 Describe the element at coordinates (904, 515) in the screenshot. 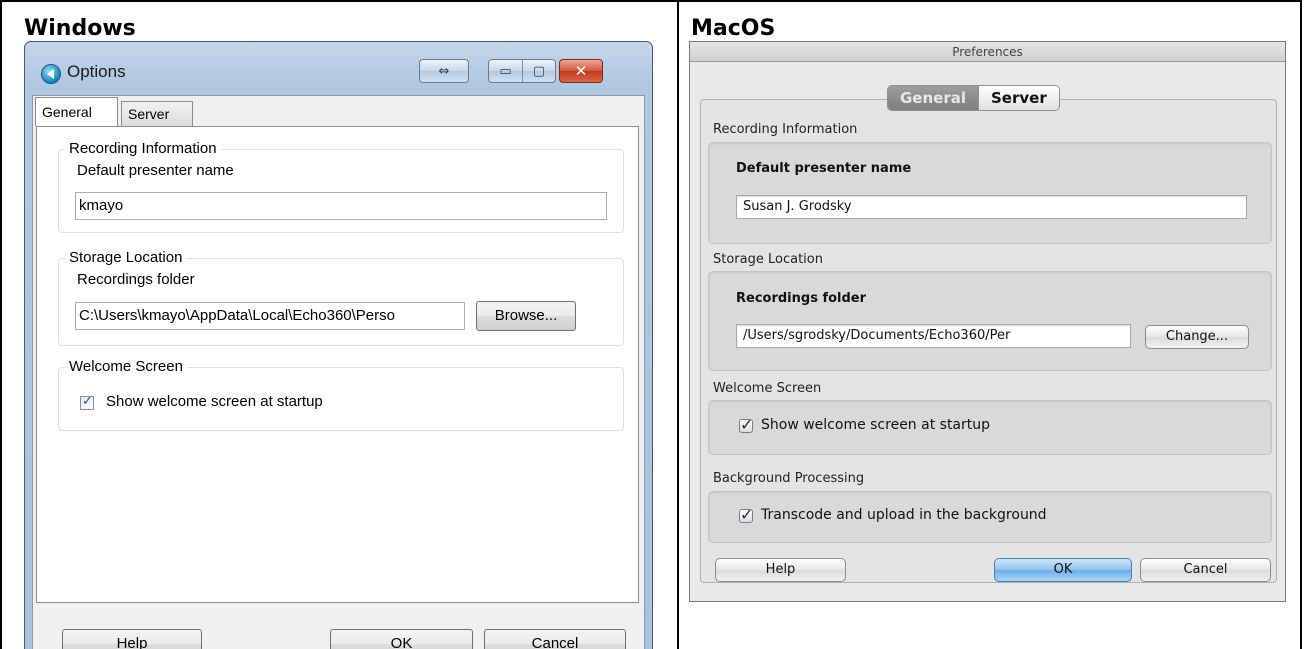

I see `transcode-upload-label: Transcode and upload in the background` at that location.